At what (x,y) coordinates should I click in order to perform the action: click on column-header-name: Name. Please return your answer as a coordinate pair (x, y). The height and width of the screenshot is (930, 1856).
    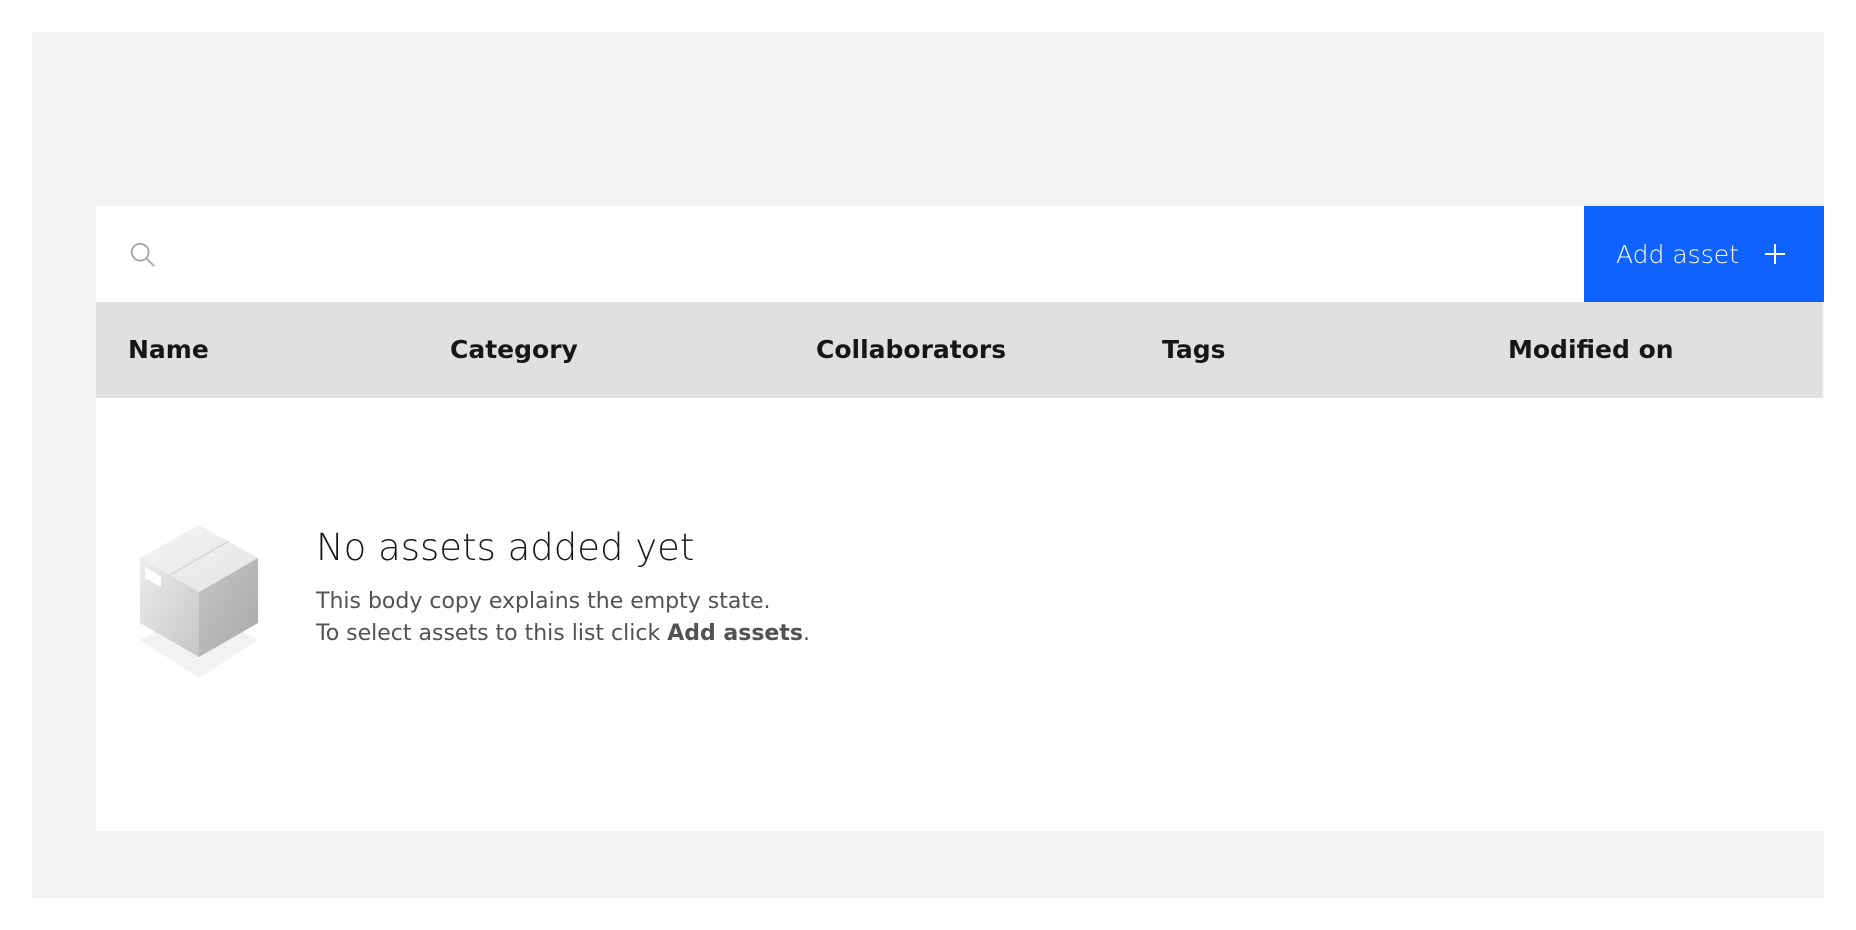
    Looking at the image, I should click on (168, 350).